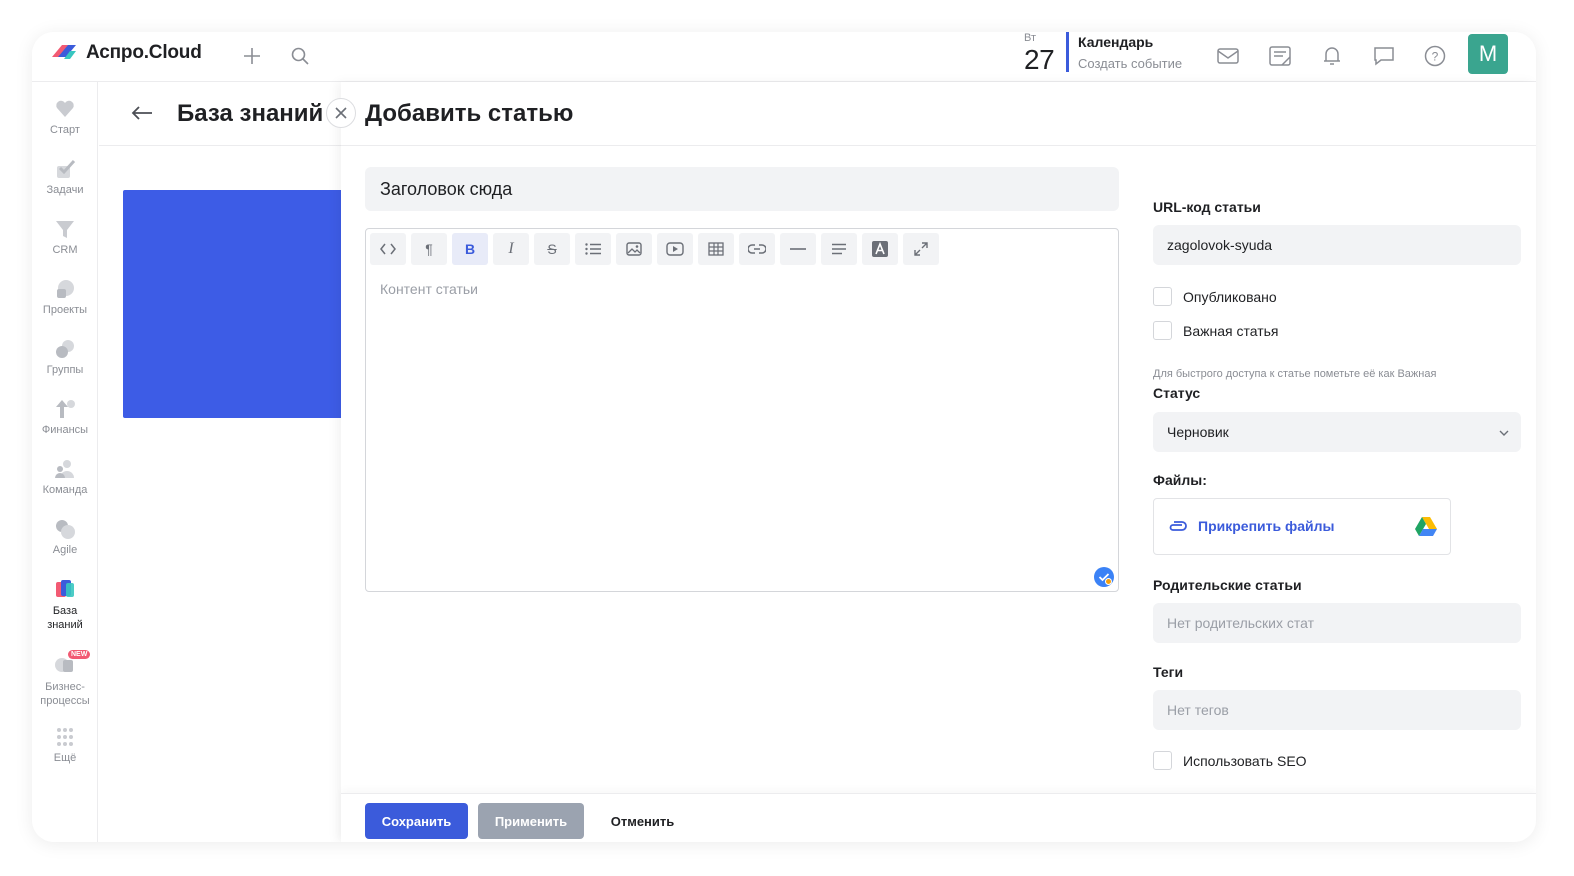  Describe the element at coordinates (233, 304) in the screenshot. I see `knowledge-base-card` at that location.